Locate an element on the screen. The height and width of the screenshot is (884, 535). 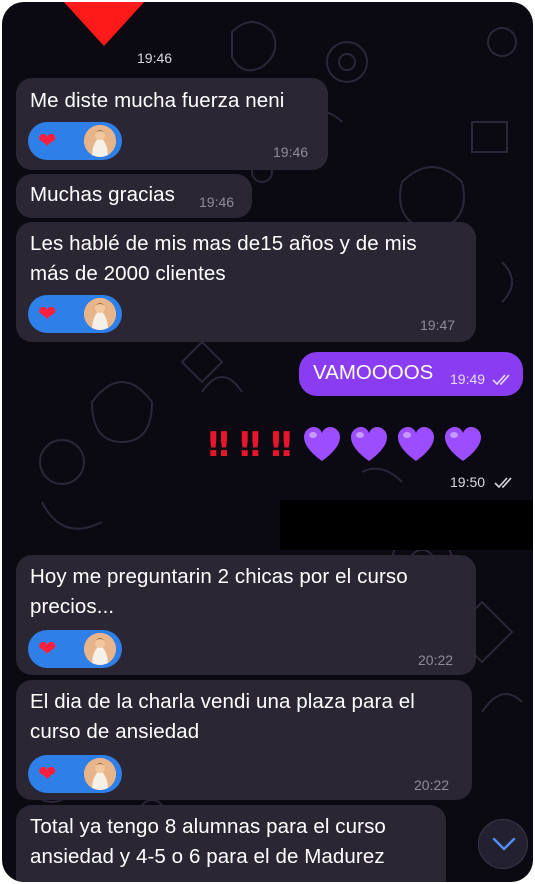
outgoing-message: VAMOOOOS 19:49 is located at coordinates (411, 374).